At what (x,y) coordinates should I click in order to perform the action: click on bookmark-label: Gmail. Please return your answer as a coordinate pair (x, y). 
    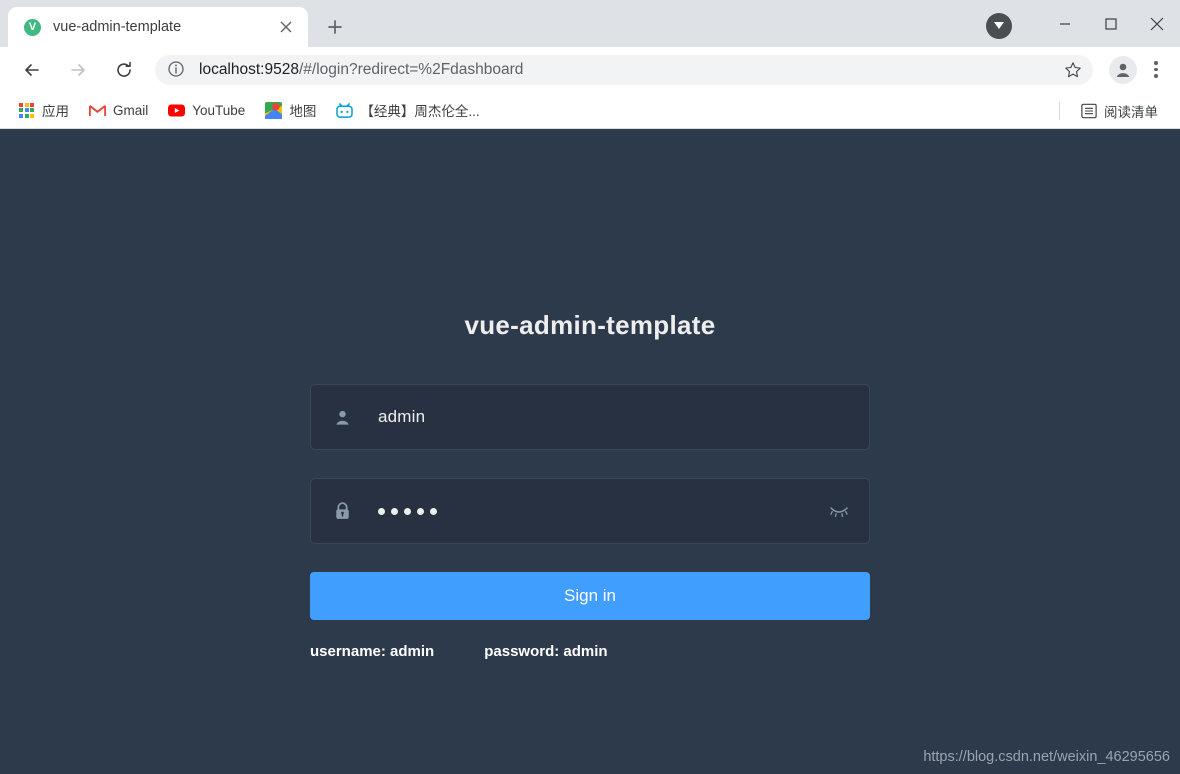
    Looking at the image, I should click on (131, 110).